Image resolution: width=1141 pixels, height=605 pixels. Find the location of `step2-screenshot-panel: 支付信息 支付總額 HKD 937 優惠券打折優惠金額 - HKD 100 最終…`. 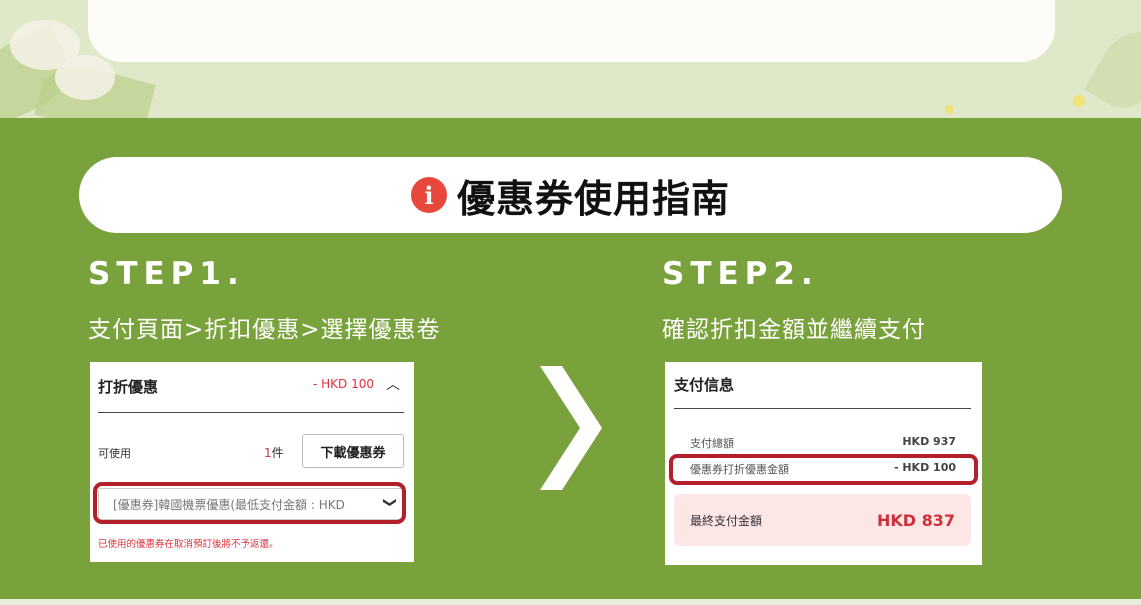

step2-screenshot-panel: 支付信息 支付總額 HKD 937 優惠券打折優惠金額 - HKD 100 最終… is located at coordinates (823, 463).